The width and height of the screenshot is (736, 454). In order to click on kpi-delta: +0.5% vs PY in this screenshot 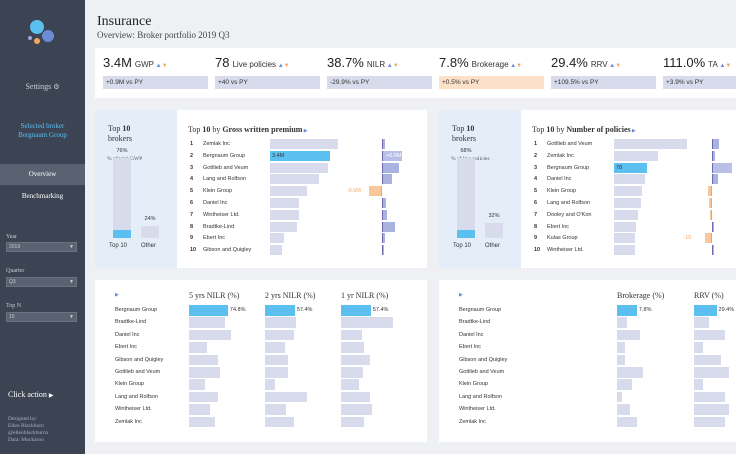, I will do `click(491, 82)`.